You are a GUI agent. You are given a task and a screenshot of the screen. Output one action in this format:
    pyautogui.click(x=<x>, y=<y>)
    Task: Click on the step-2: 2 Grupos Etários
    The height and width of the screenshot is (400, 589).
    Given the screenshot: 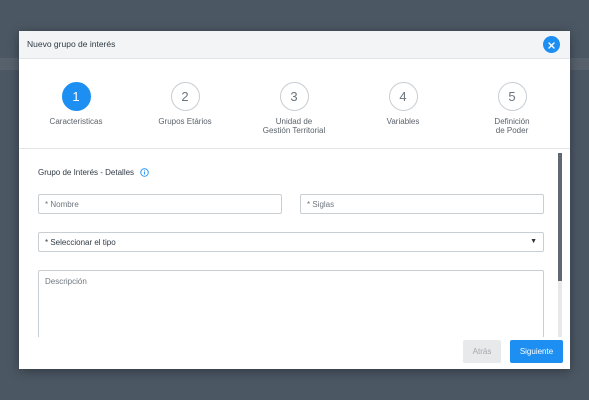 What is the action you would take?
    pyautogui.click(x=185, y=104)
    